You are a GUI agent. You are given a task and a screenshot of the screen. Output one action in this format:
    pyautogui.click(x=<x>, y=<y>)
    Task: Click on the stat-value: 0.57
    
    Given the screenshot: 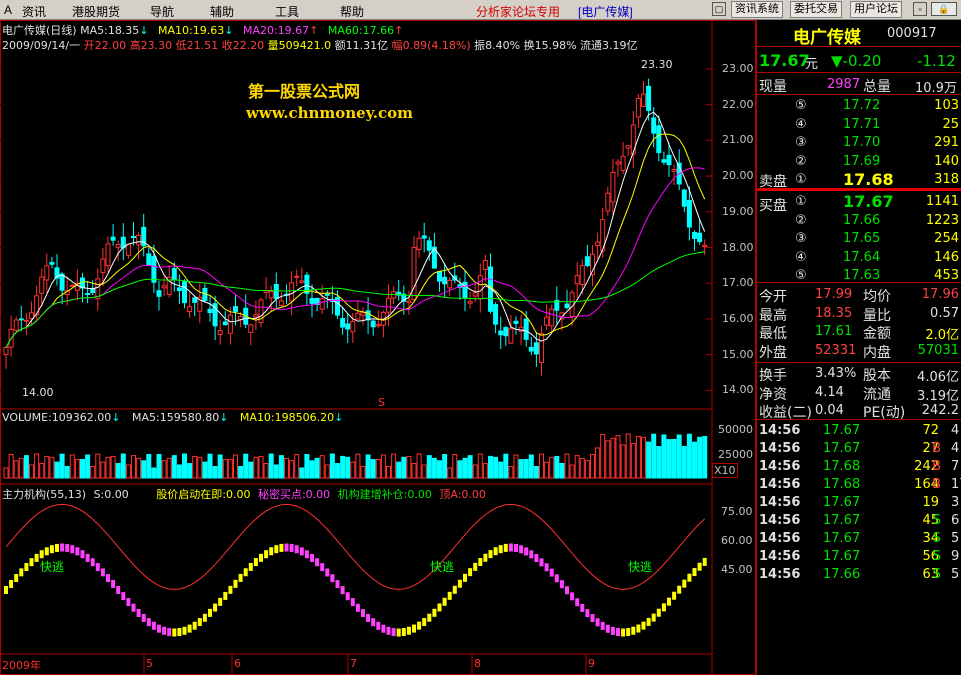 What is the action you would take?
    pyautogui.click(x=944, y=313)
    